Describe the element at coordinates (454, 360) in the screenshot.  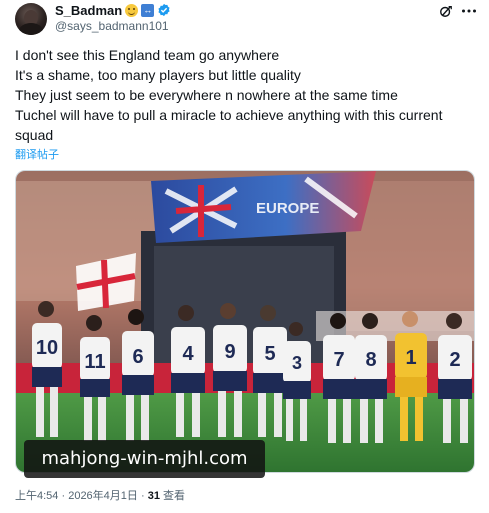
I see `player-number: 2` at that location.